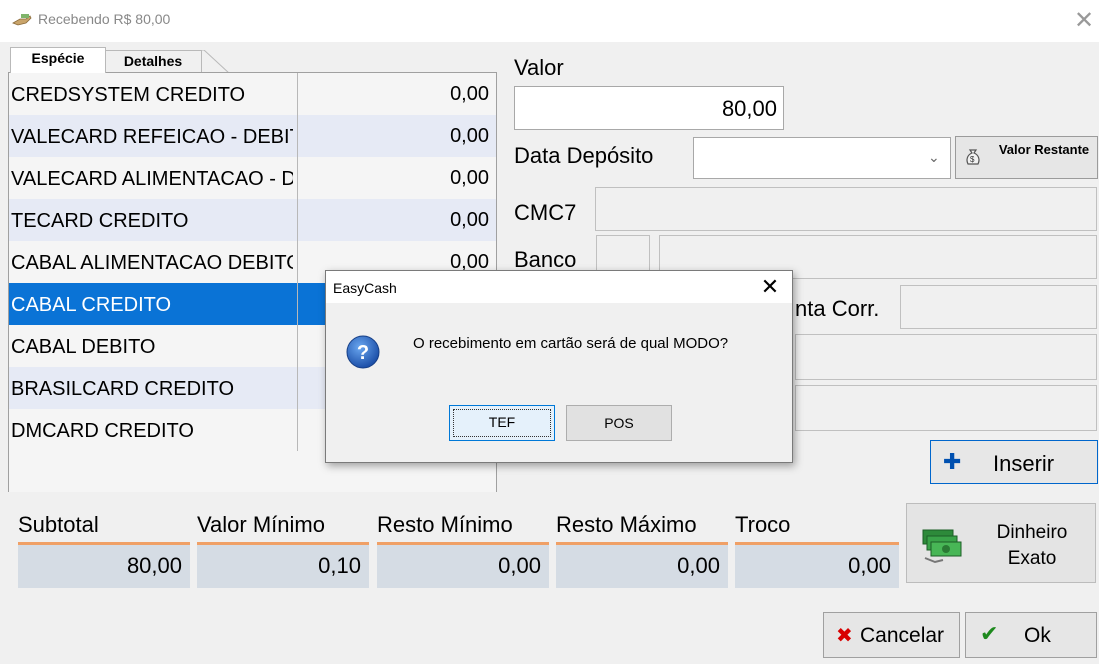 The height and width of the screenshot is (664, 1099). I want to click on tab-detalhes: Detalhes, so click(153, 61).